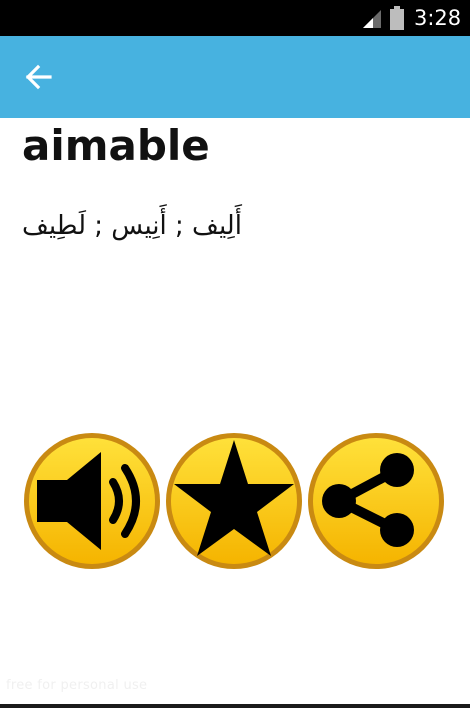  What do you see at coordinates (235, 77) in the screenshot?
I see `app-bar` at bounding box center [235, 77].